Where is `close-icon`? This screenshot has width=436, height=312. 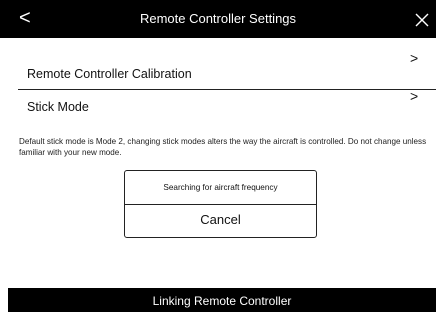 close-icon is located at coordinates (422, 20).